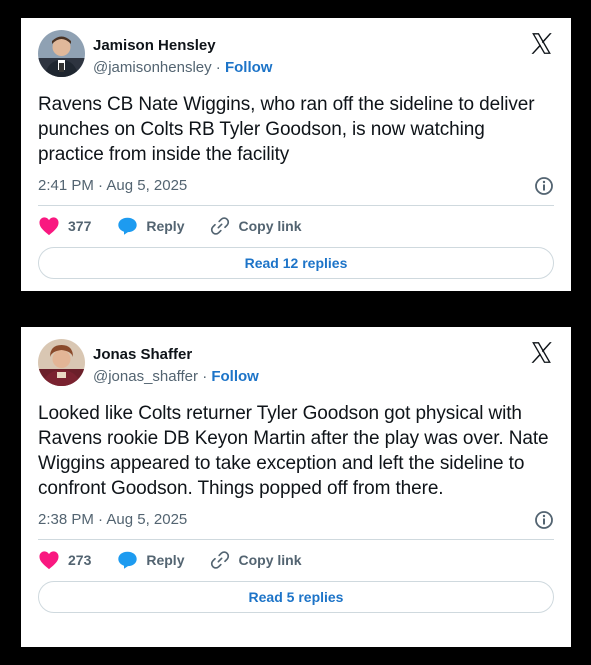 This screenshot has height=665, width=591. What do you see at coordinates (64, 560) in the screenshot?
I see `like-button: 273` at bounding box center [64, 560].